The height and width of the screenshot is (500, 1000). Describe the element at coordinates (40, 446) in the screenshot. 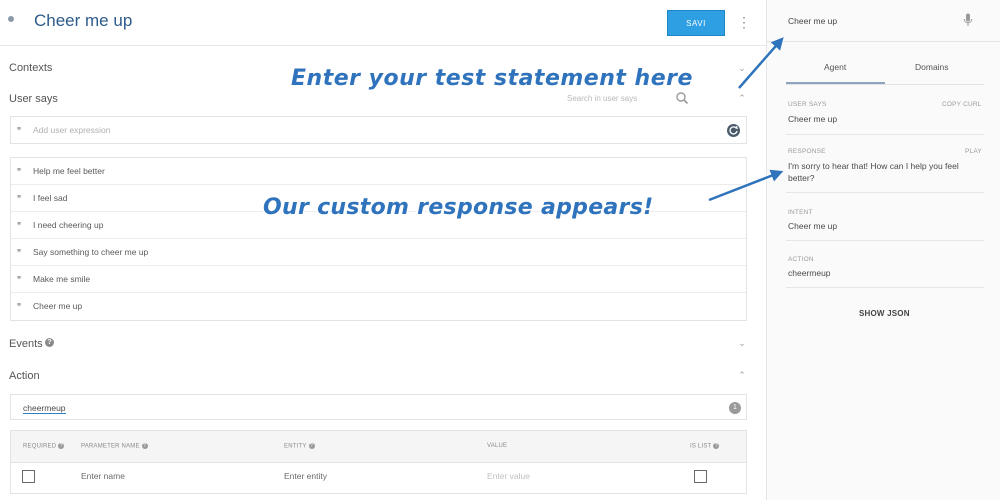

I see `column-header-label: REQUIRED` at that location.